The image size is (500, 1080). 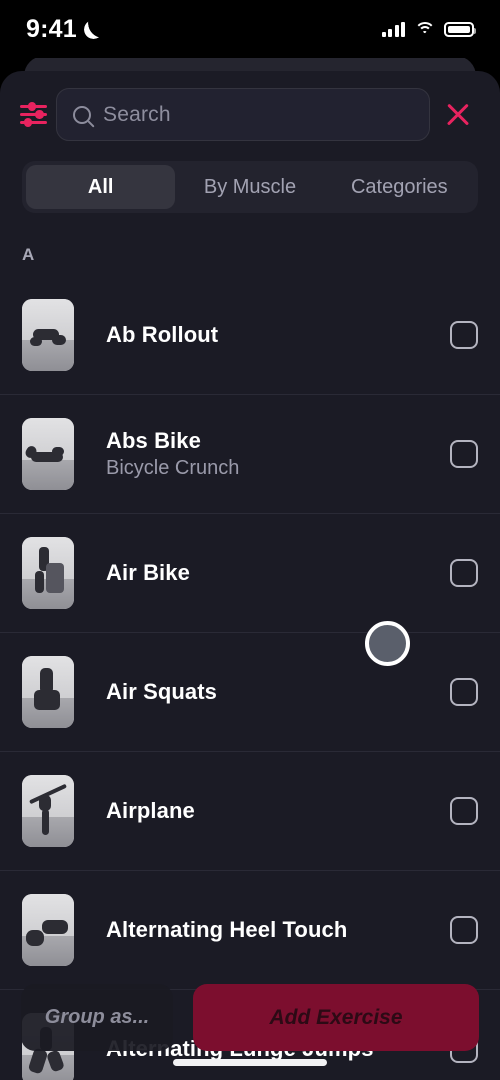 I want to click on exercise-text: Alternating Heel Touch, so click(x=262, y=930).